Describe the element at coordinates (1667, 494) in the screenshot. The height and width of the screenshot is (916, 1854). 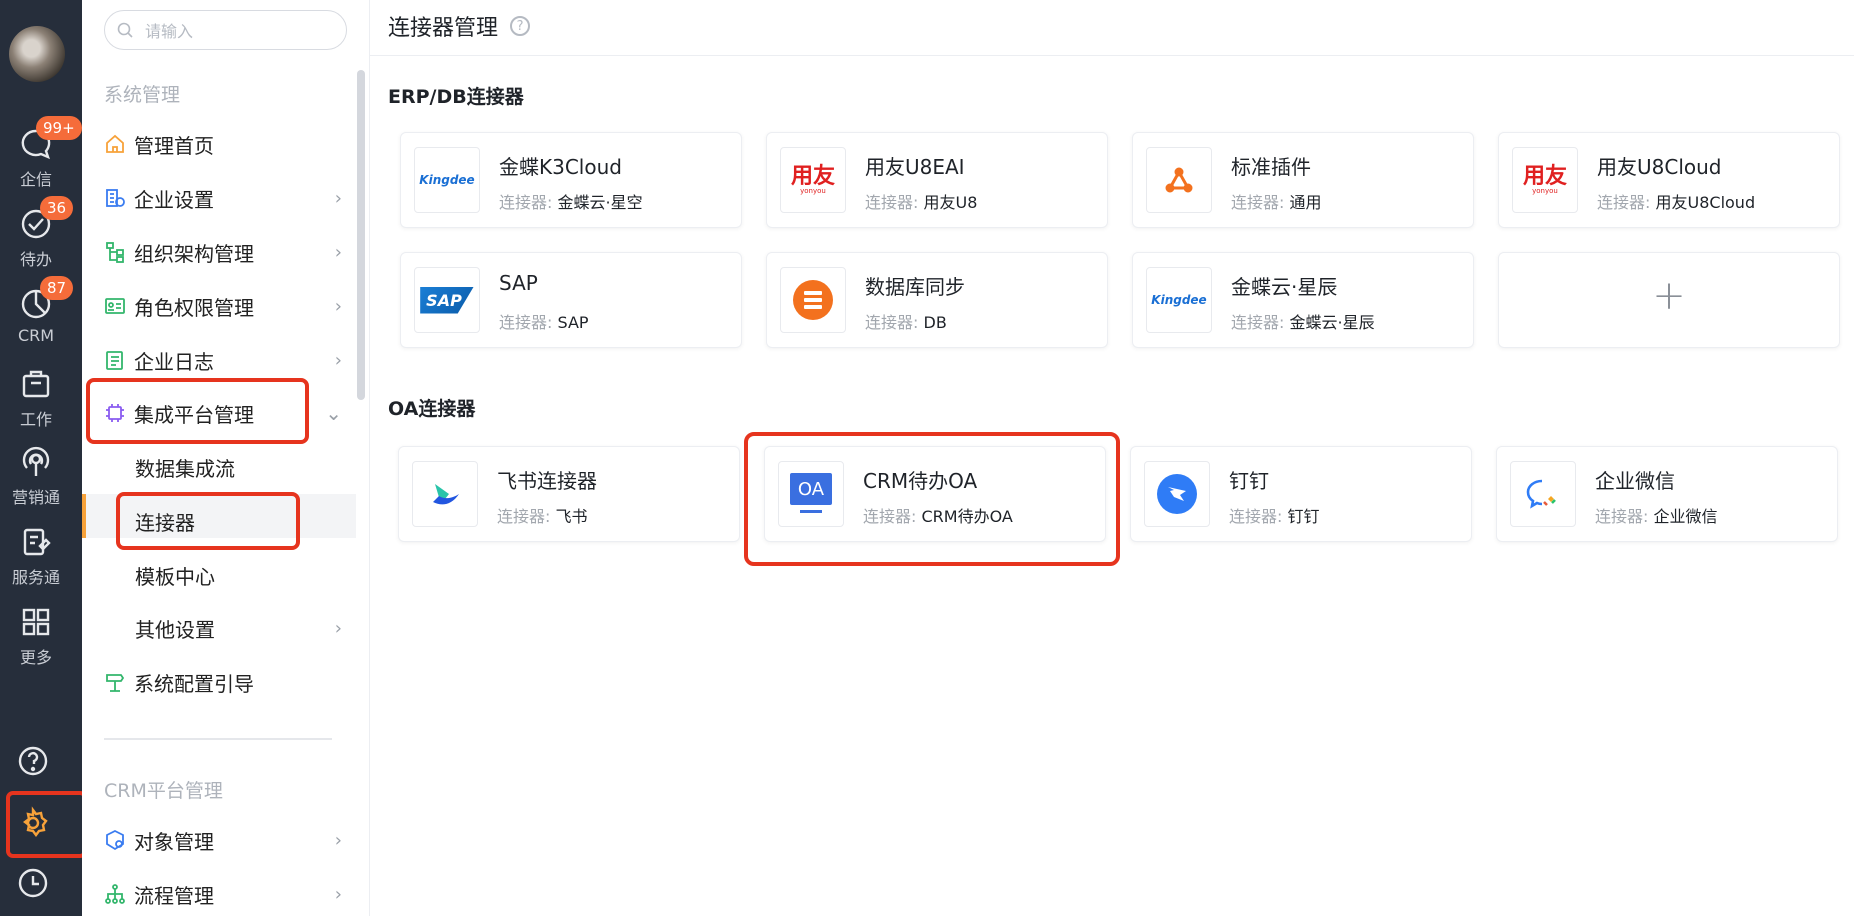
I see `connector-card-wecom: 企业微信 连接器: 企业微信` at that location.